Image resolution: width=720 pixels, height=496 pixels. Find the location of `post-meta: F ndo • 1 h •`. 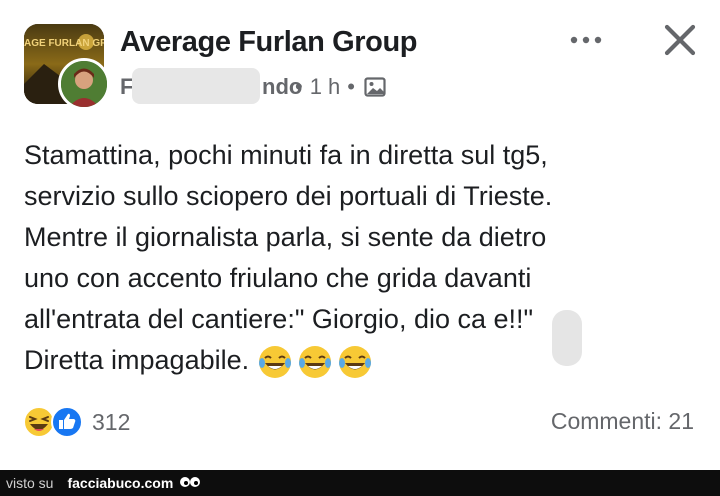

post-meta: F ndo • 1 h • is located at coordinates (253, 86).